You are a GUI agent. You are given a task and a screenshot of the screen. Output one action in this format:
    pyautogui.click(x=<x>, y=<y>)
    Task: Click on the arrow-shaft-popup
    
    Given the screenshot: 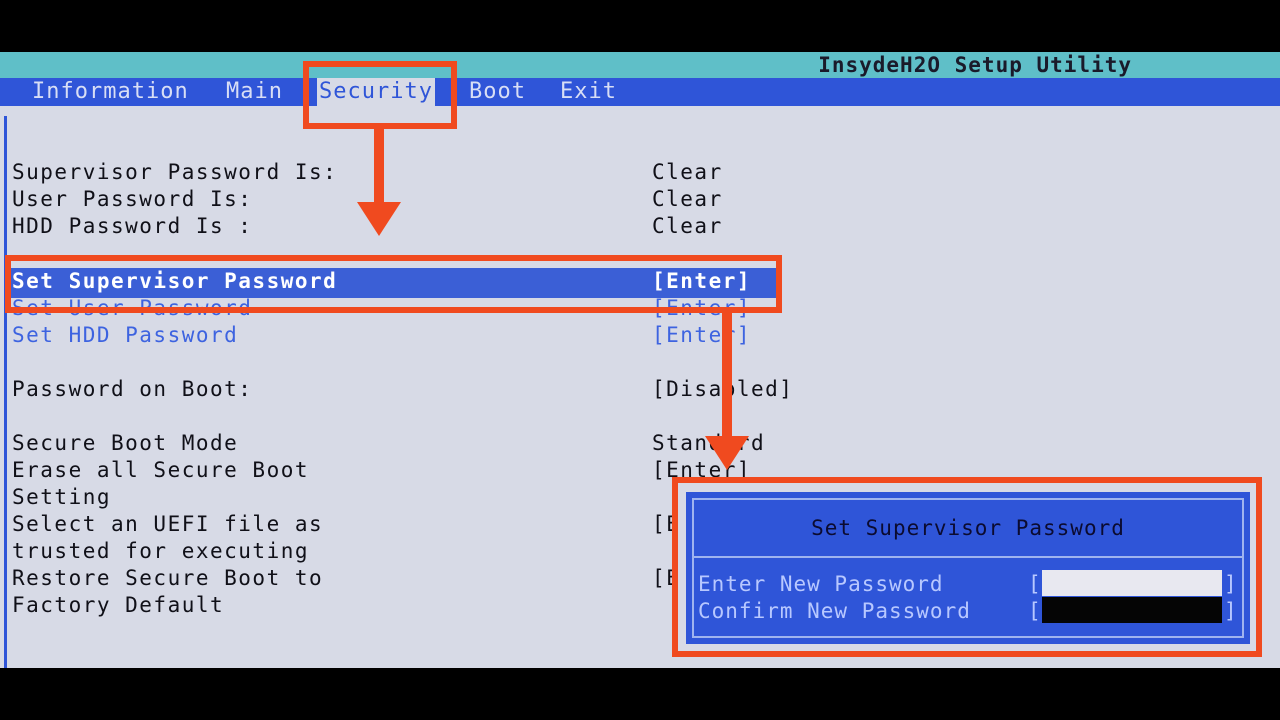 What is the action you would take?
    pyautogui.click(x=727, y=375)
    